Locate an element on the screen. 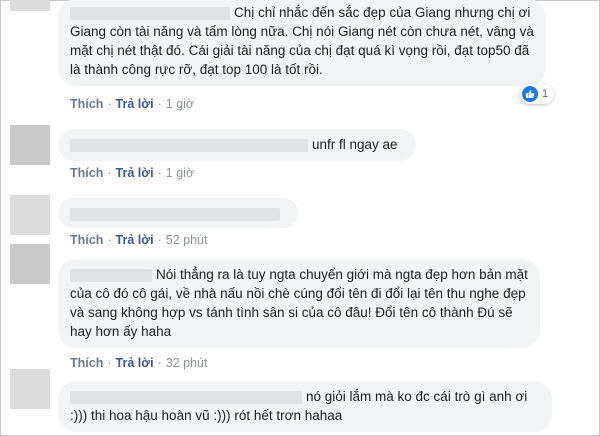 The image size is (600, 436). comment-bubble is located at coordinates (178, 213).